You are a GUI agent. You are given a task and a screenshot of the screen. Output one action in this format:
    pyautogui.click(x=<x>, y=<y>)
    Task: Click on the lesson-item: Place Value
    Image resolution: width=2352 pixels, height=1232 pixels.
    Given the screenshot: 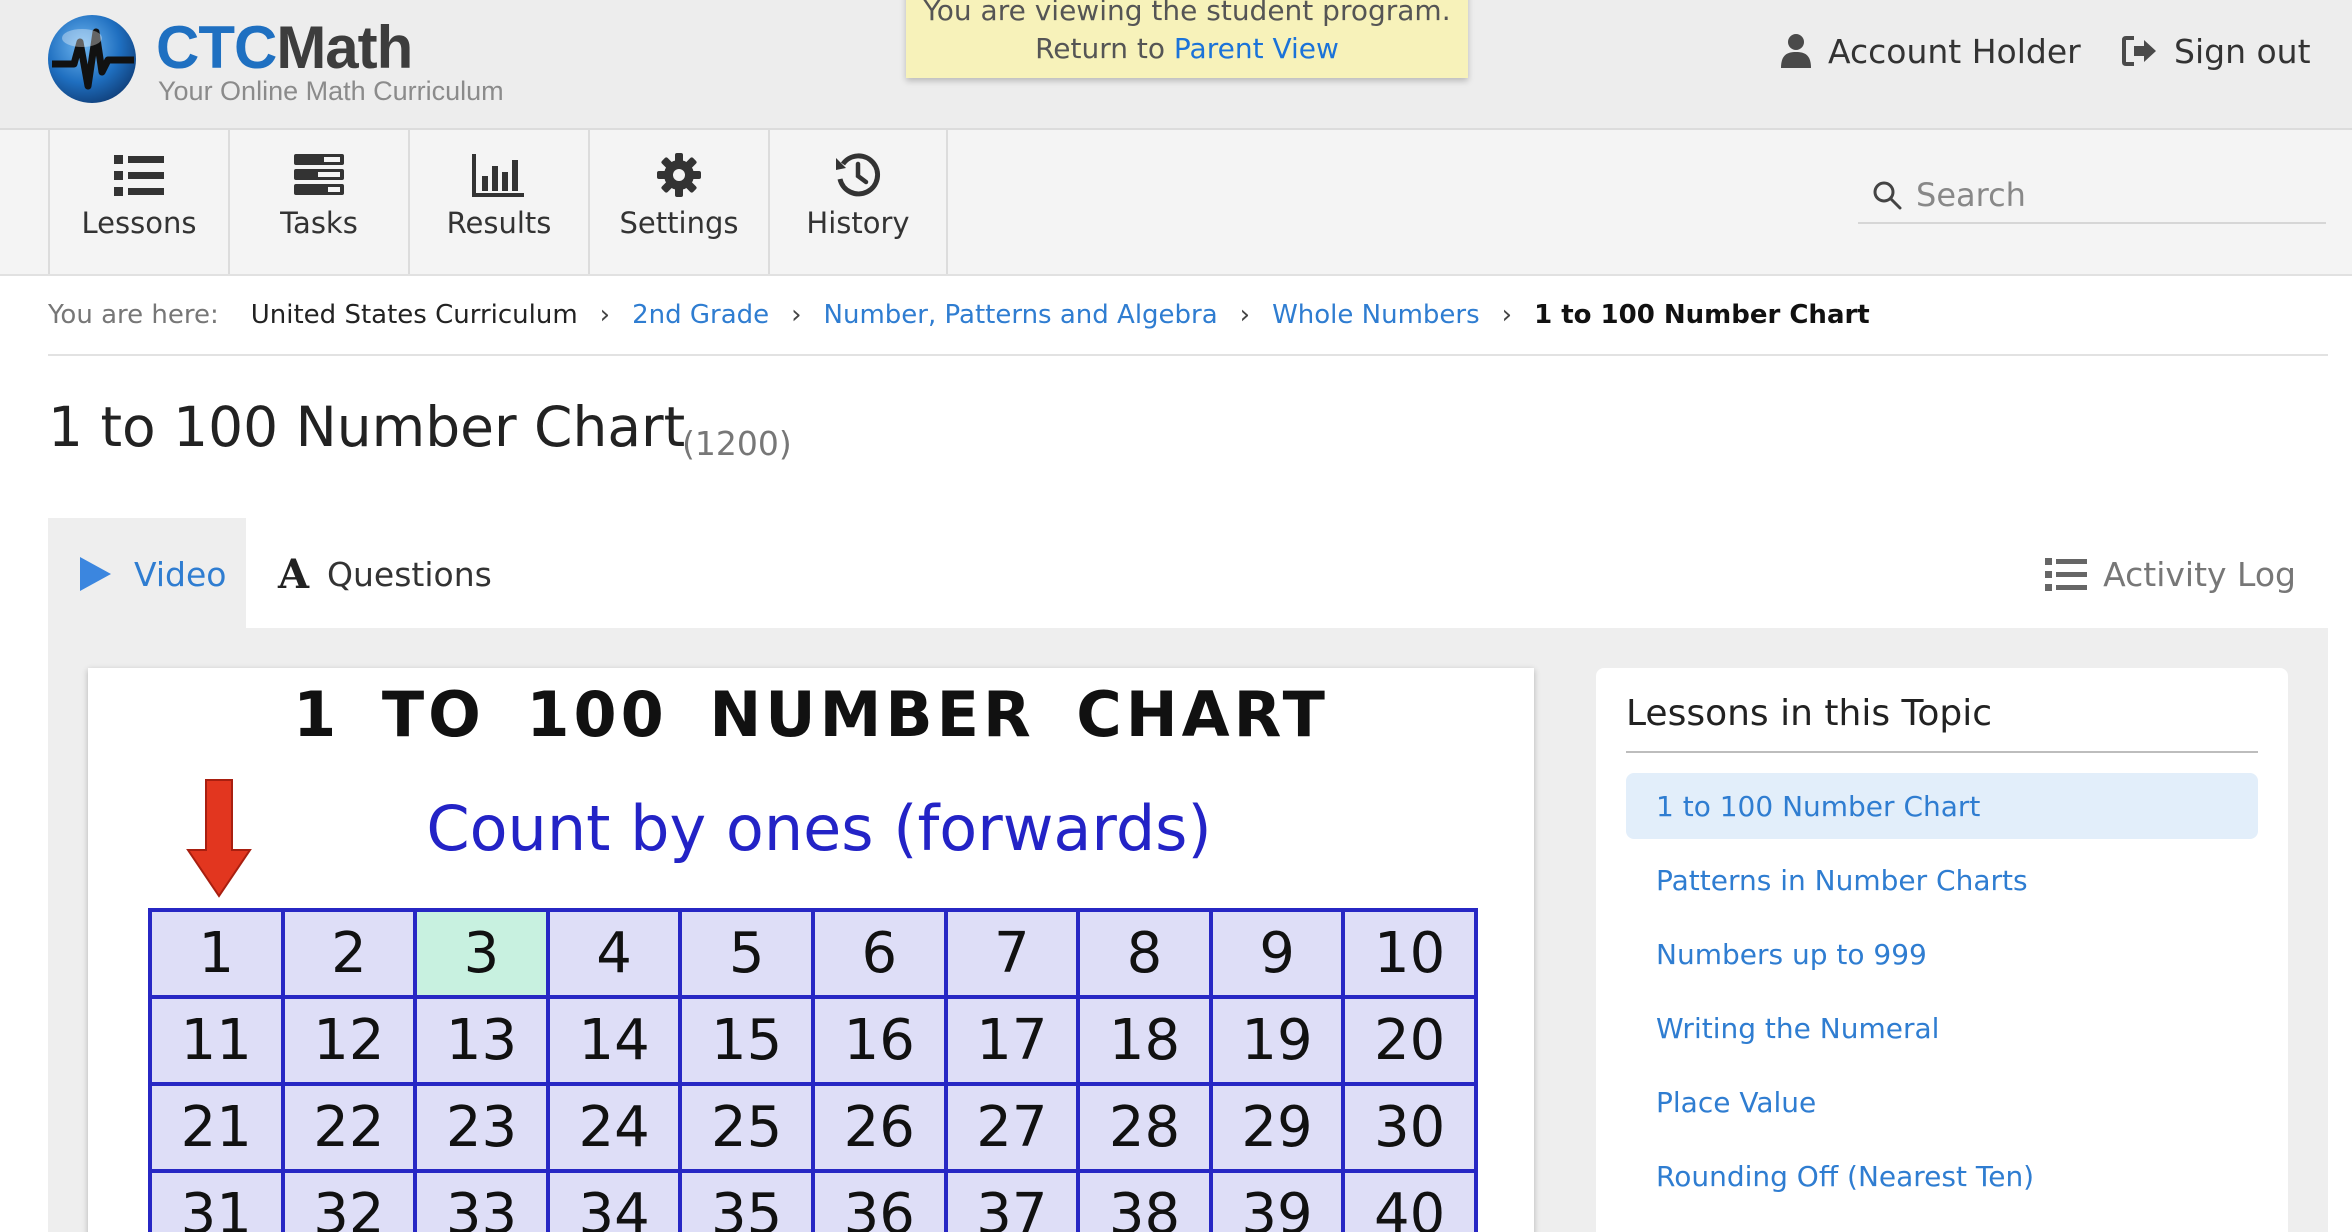 What is the action you would take?
    pyautogui.click(x=1942, y=1102)
    